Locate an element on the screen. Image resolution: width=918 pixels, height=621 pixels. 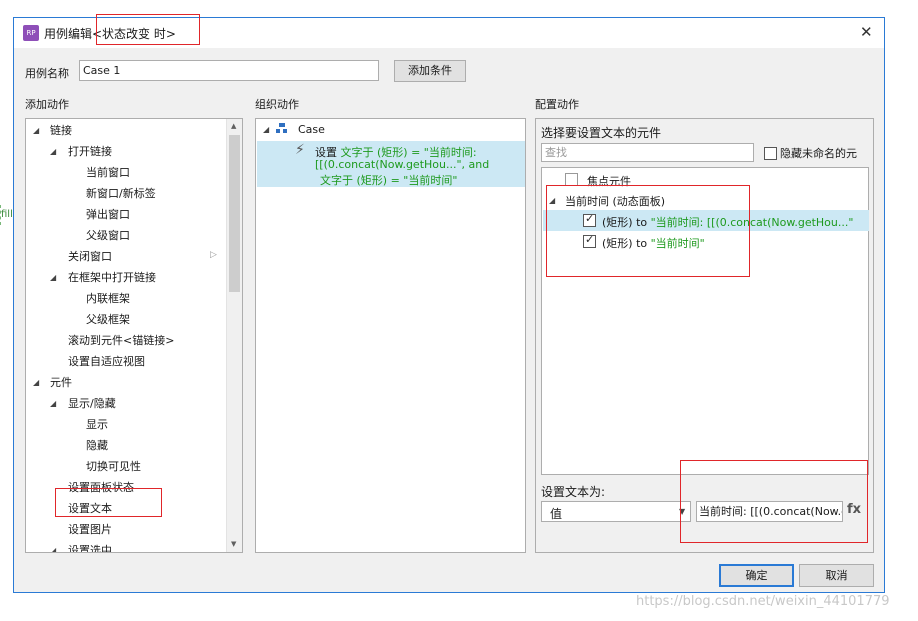
background-fragment: fill is located at coordinates (6, 215).